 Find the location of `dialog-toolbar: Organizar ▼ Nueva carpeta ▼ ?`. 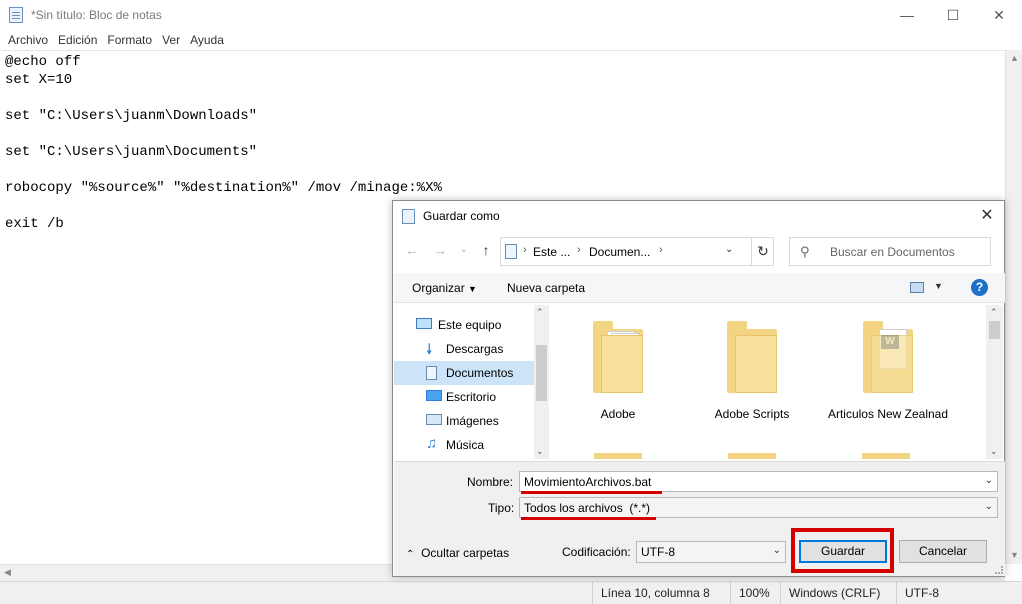

dialog-toolbar: Organizar ▼ Nueva carpeta ▼ ? is located at coordinates (699, 288).